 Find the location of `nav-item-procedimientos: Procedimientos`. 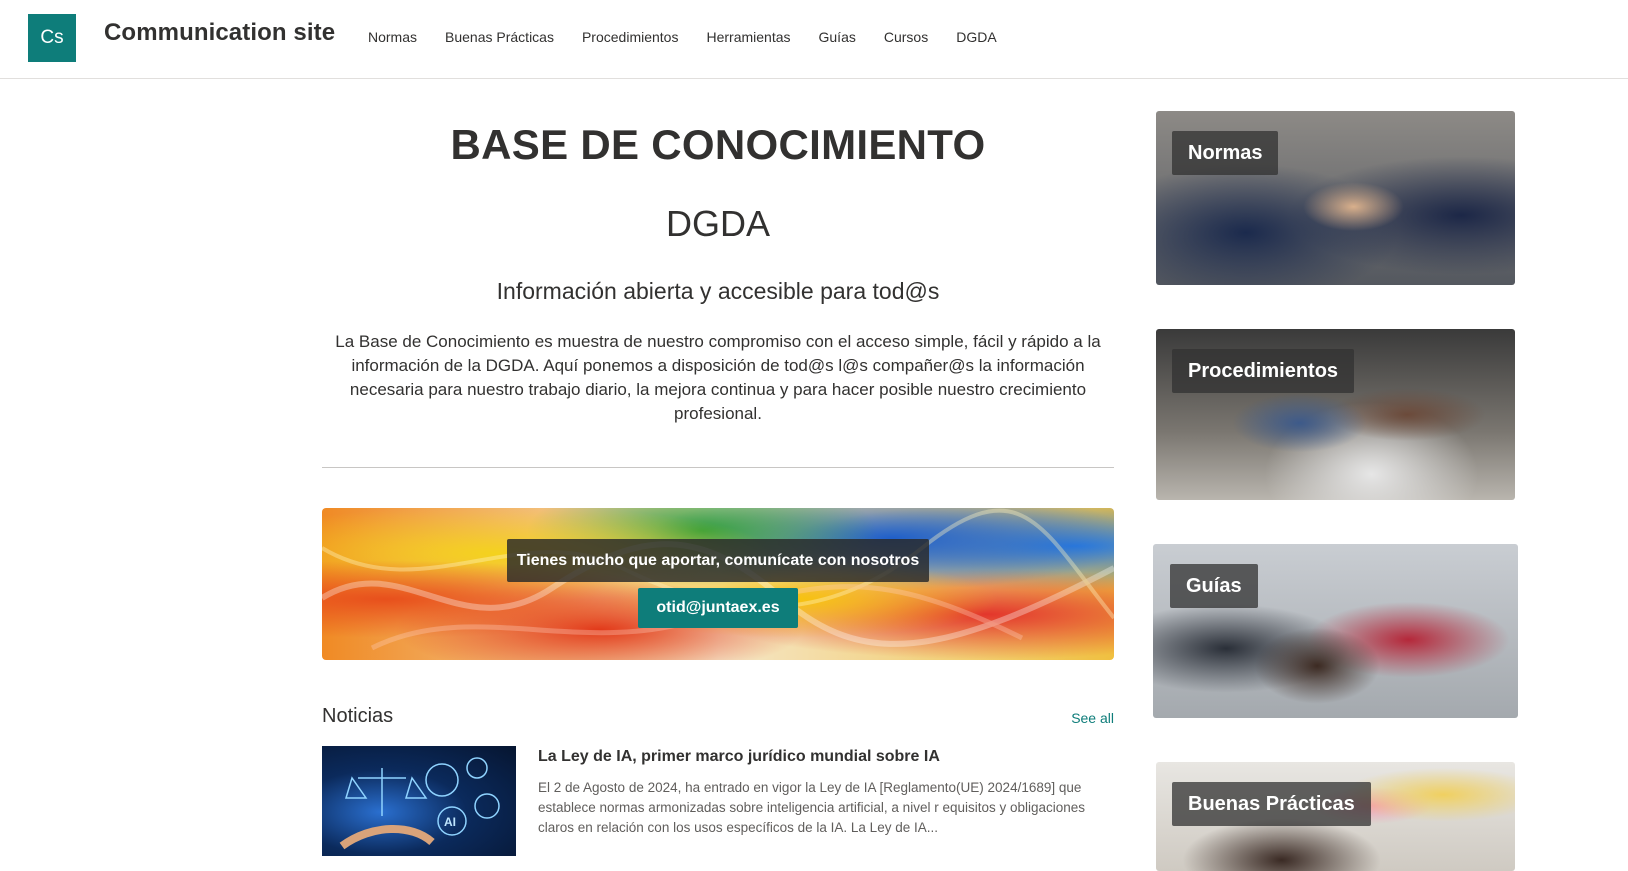

nav-item-procedimientos: Procedimientos is located at coordinates (630, 37).